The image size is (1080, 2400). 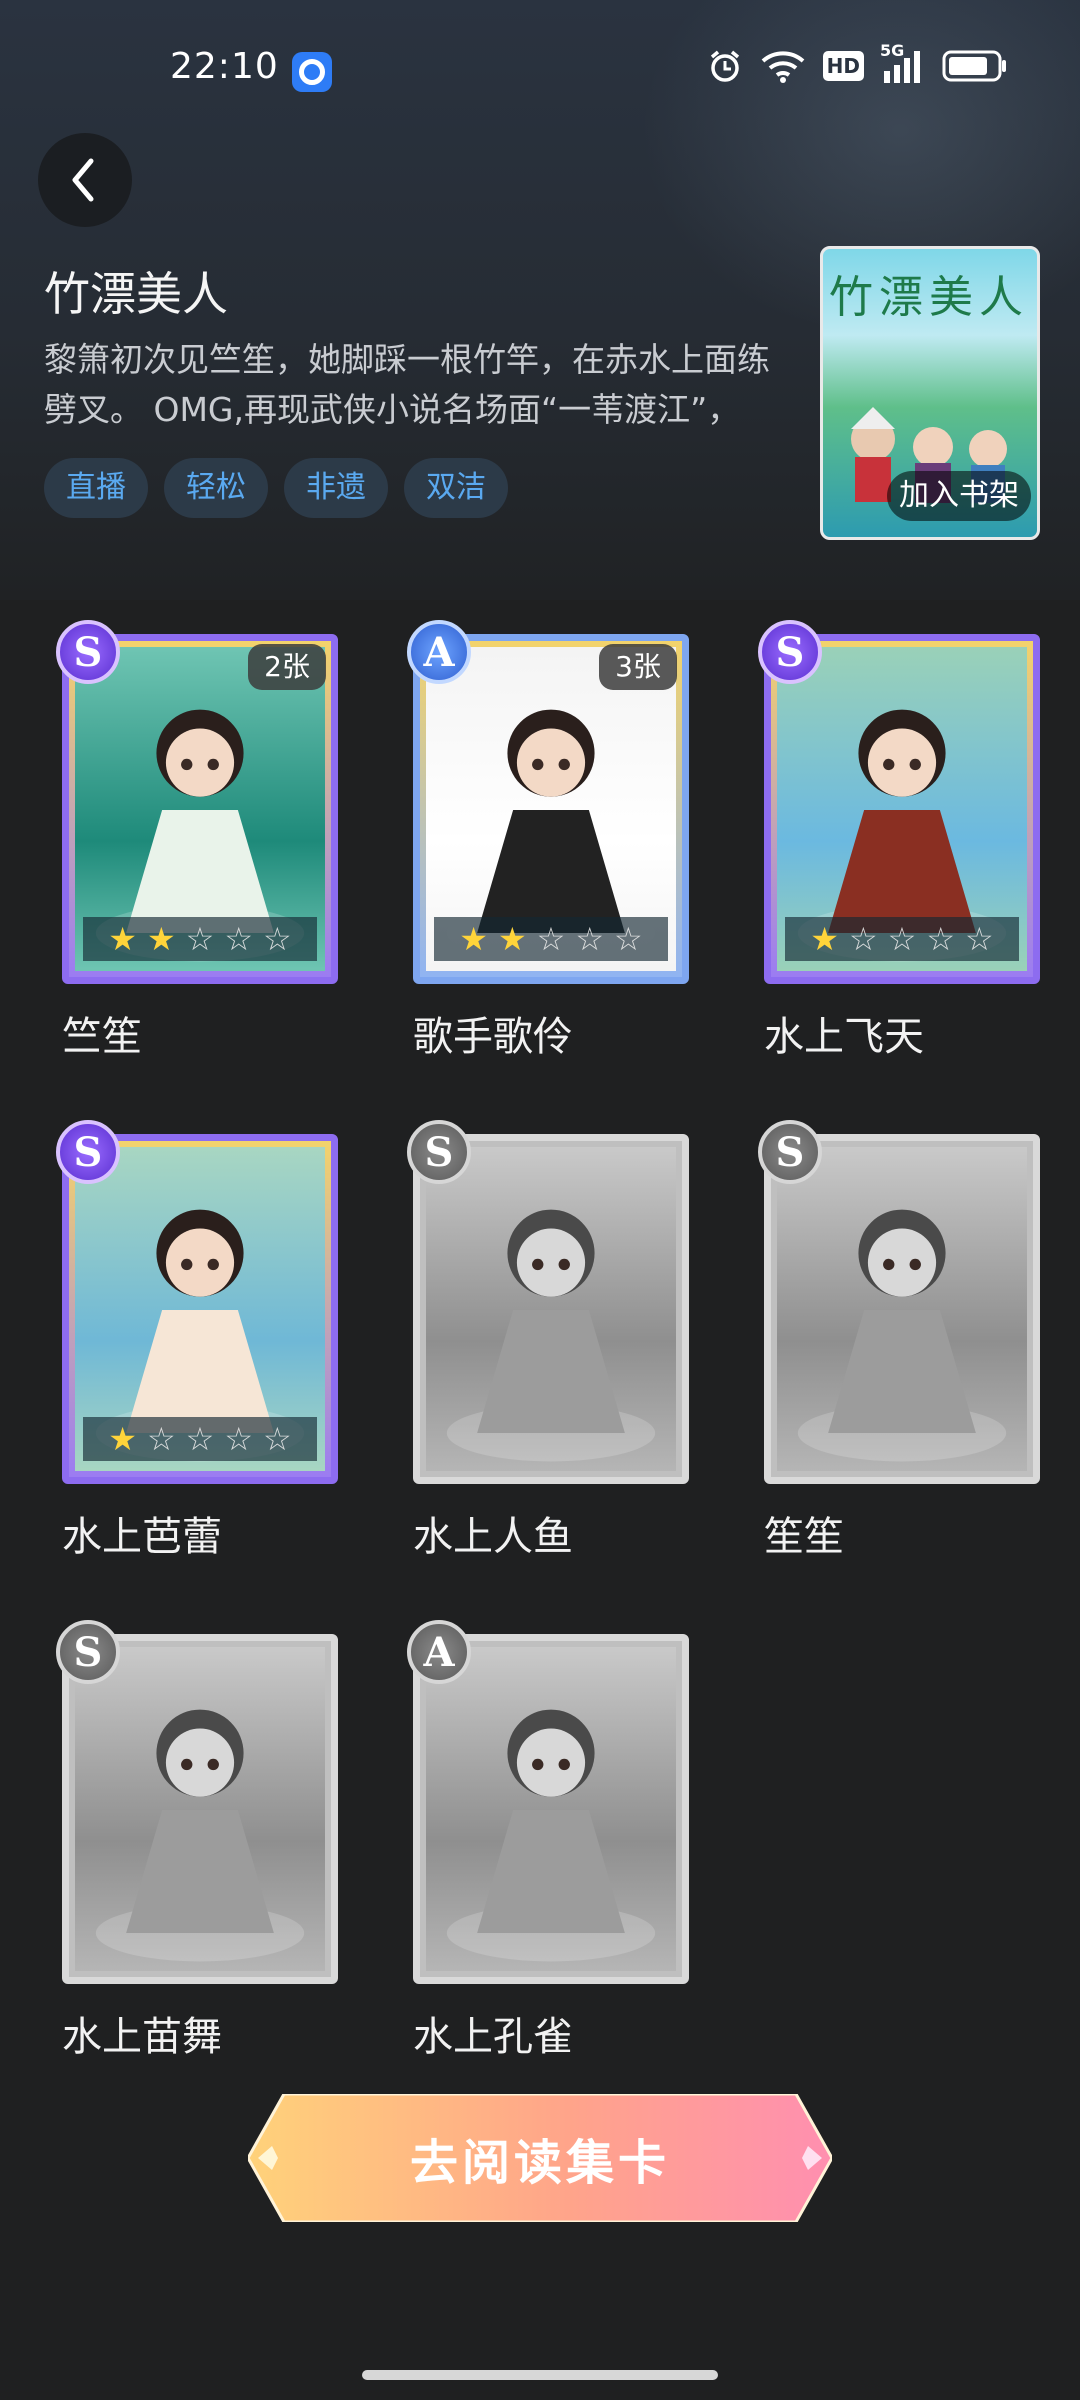 I want to click on read-collect-cards-button: 去阅读集卡, so click(x=540, y=2158).